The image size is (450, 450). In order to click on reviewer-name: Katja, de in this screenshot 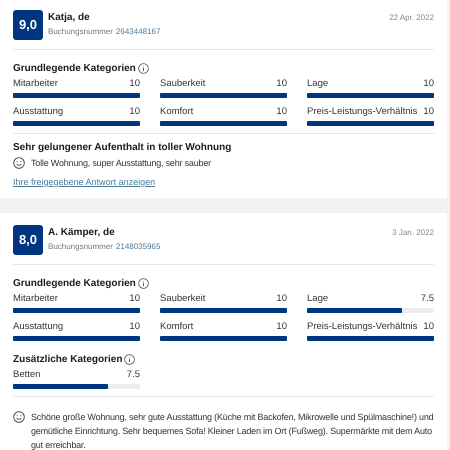, I will do `click(69, 18)`.